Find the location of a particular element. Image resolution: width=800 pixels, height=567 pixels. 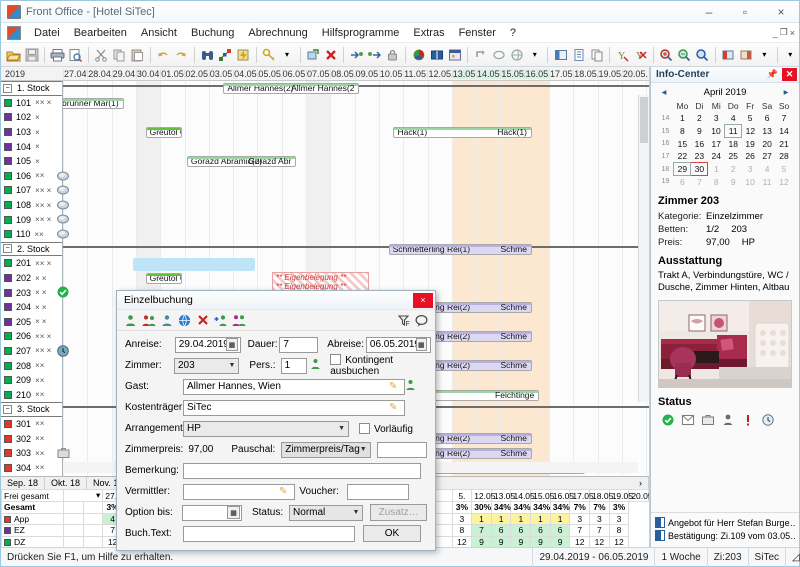

menu-item-abrechnung: Abrechnung is located at coordinates (277, 33).